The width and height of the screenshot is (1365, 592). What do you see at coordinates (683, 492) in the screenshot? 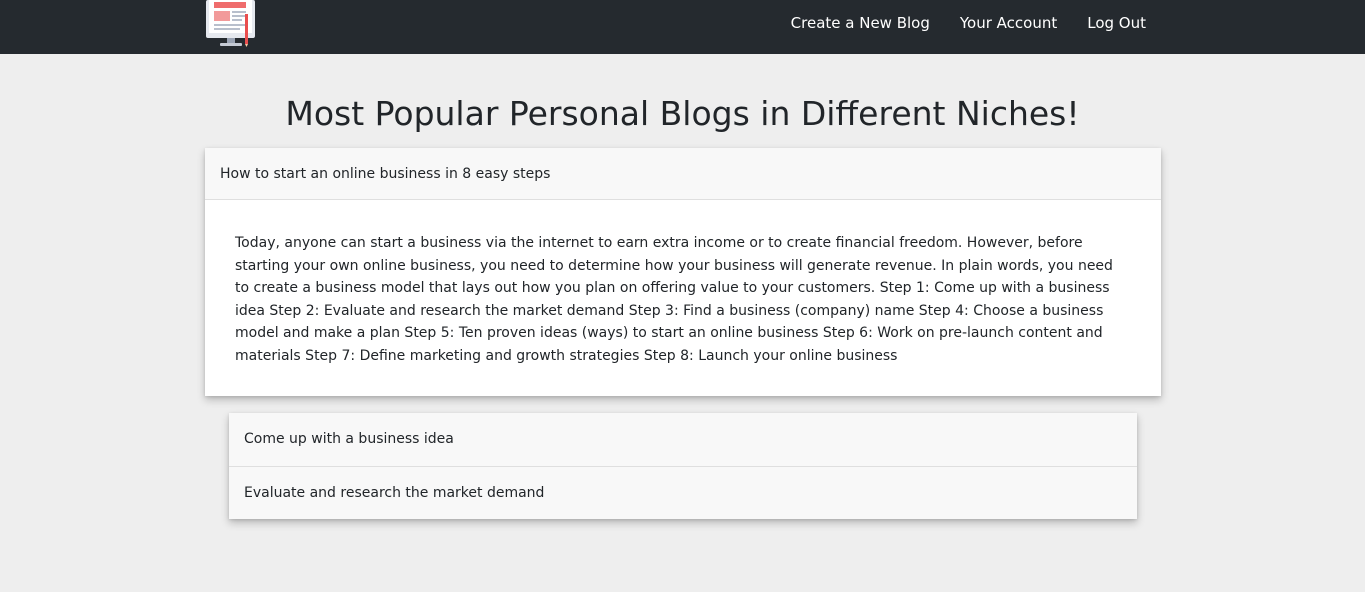
I see `accordion-item-market-demand: Evaluate and research the market demand` at bounding box center [683, 492].